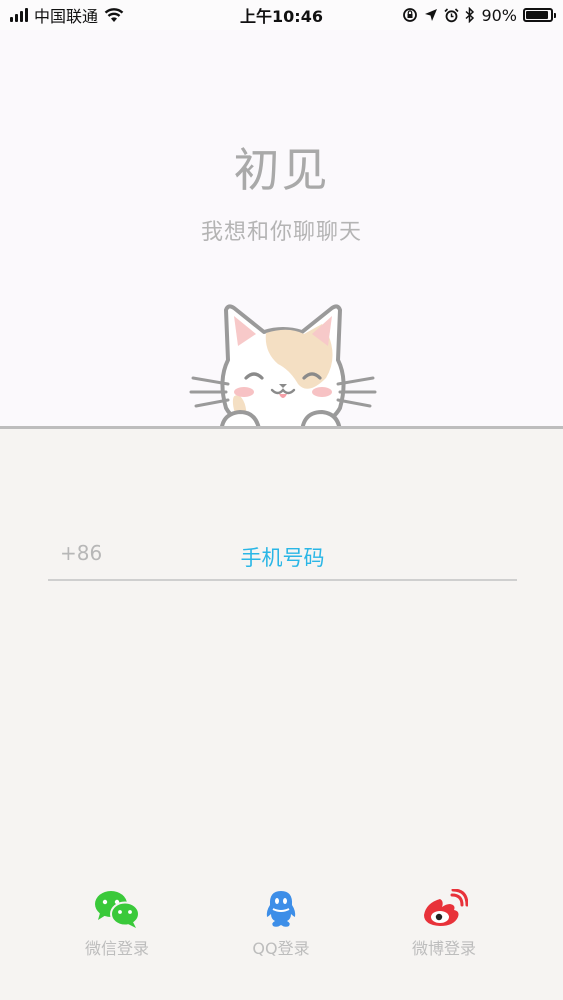 The height and width of the screenshot is (1000, 563). What do you see at coordinates (470, 15) in the screenshot?
I see `bluetooth-icon` at bounding box center [470, 15].